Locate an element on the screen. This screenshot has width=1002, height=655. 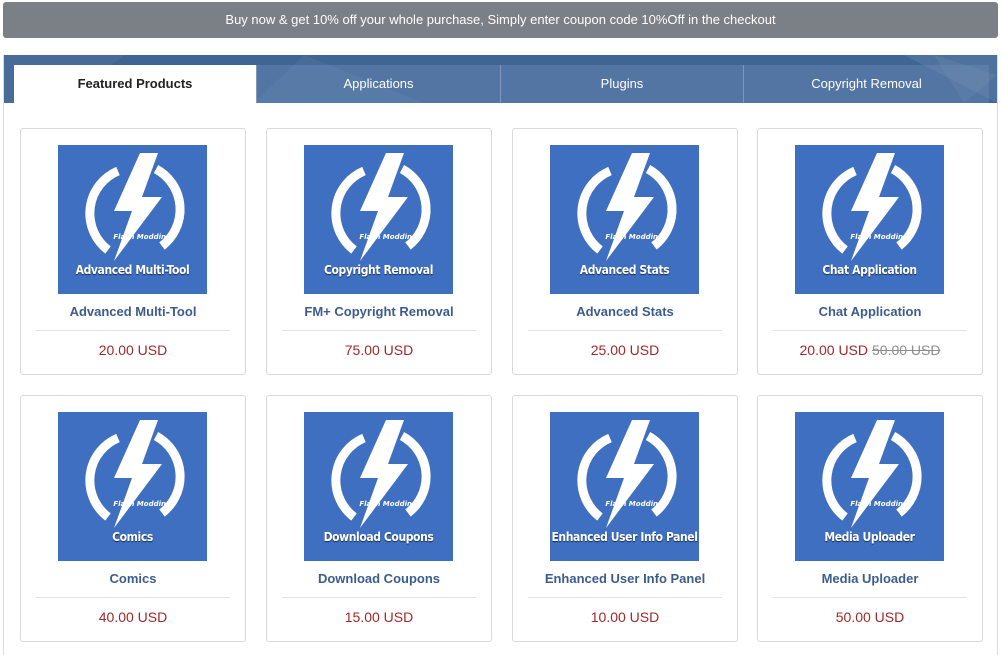
product-title: Comics is located at coordinates (133, 578).